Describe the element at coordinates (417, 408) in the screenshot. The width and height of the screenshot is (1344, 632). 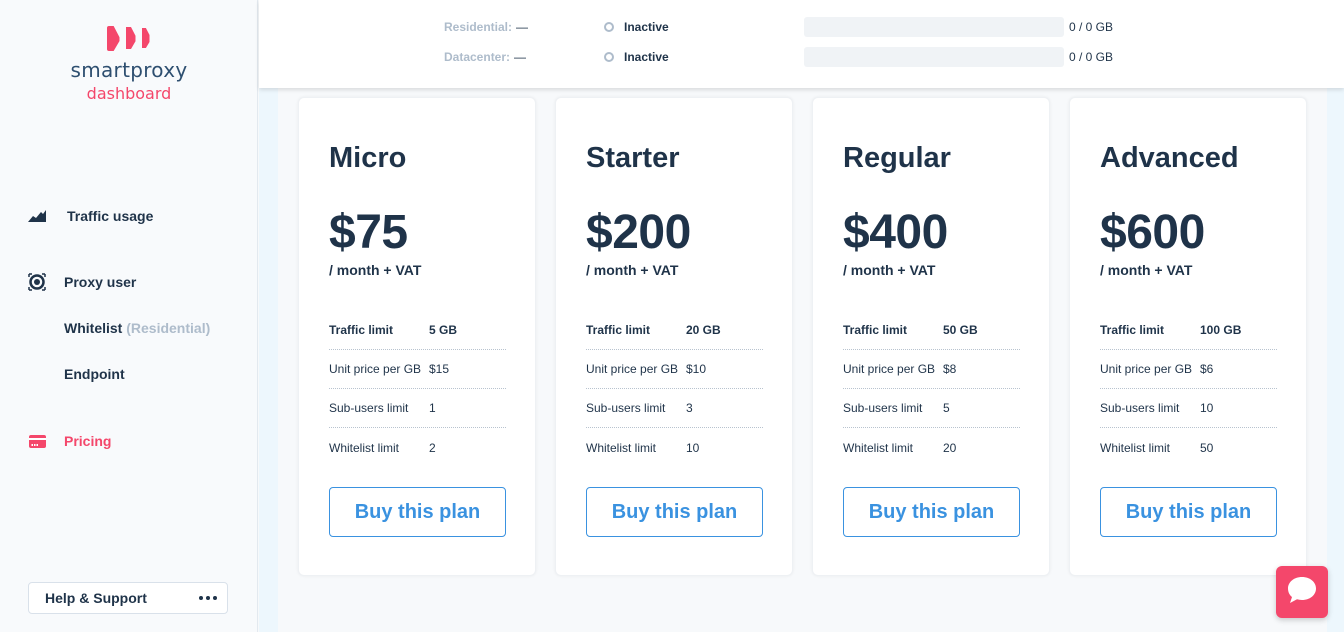
I see `spec-row: Sub-users limit 1` at that location.